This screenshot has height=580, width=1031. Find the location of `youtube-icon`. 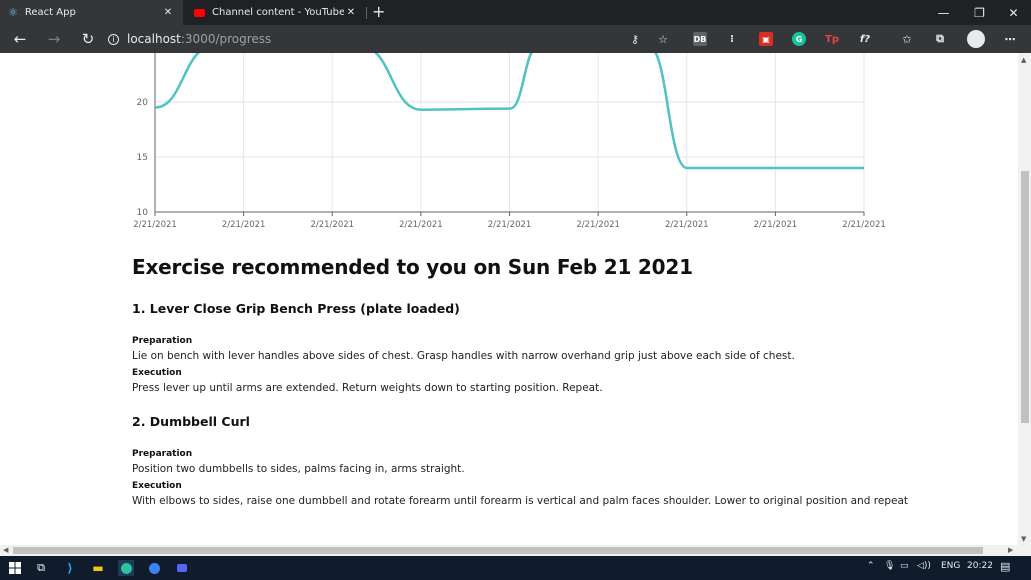

youtube-icon is located at coordinates (199, 12).